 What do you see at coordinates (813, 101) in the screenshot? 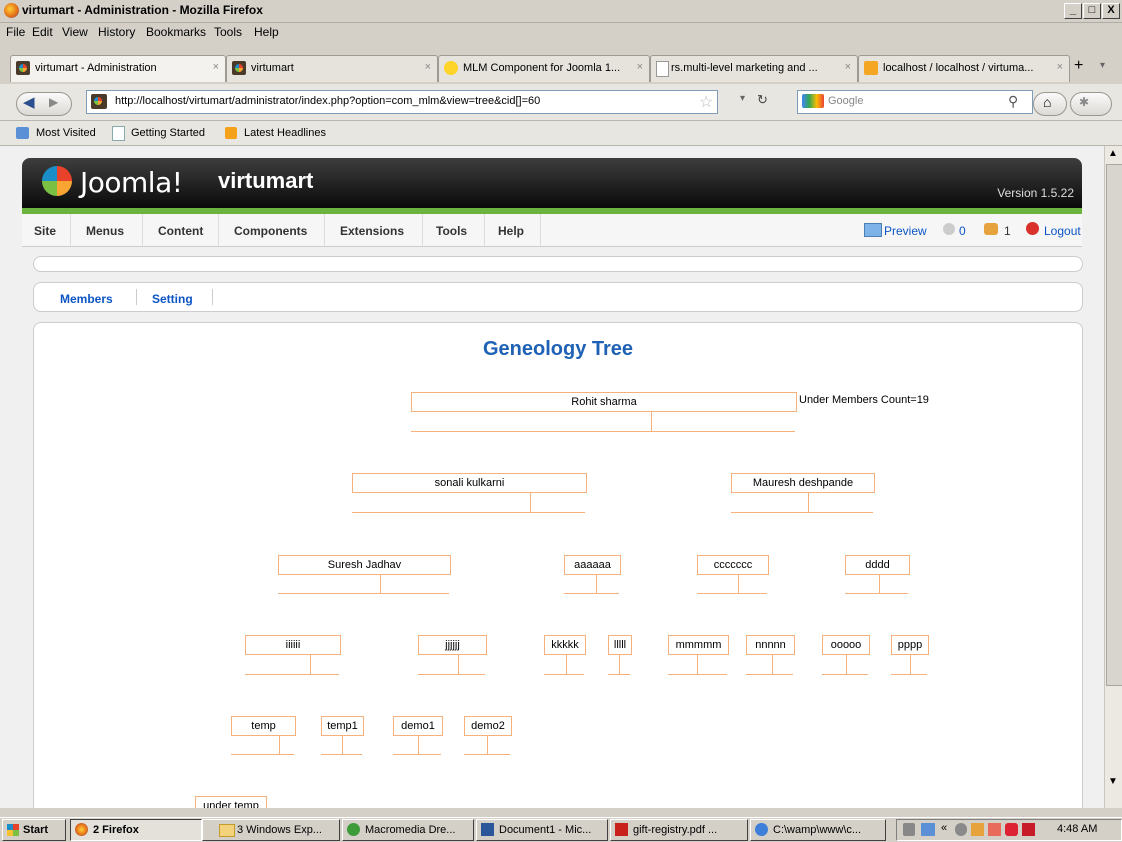
I see `google-icon` at bounding box center [813, 101].